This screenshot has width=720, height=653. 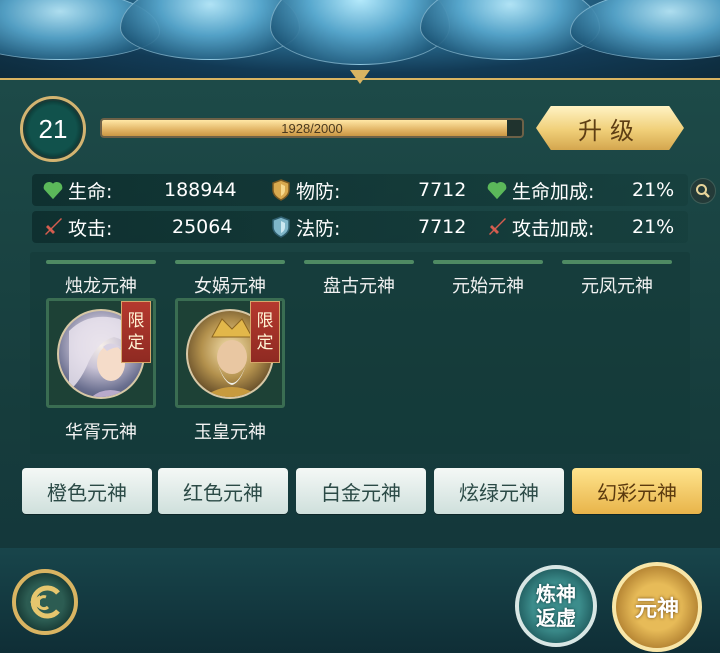 What do you see at coordinates (703, 191) in the screenshot?
I see `search-icon` at bounding box center [703, 191].